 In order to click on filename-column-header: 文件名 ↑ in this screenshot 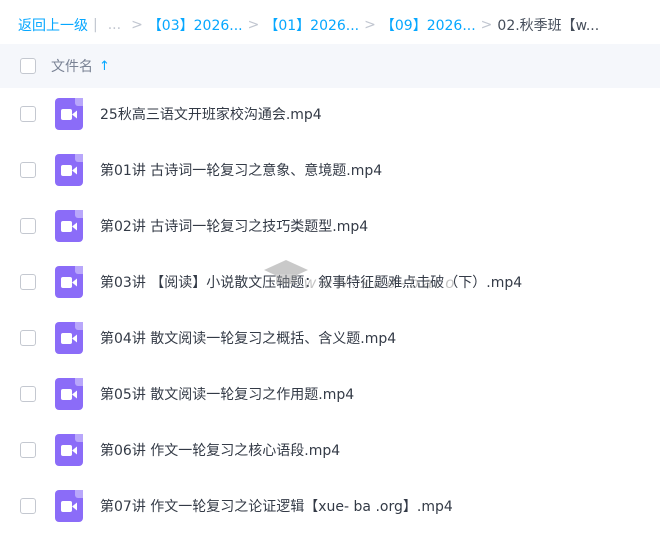, I will do `click(80, 66)`.